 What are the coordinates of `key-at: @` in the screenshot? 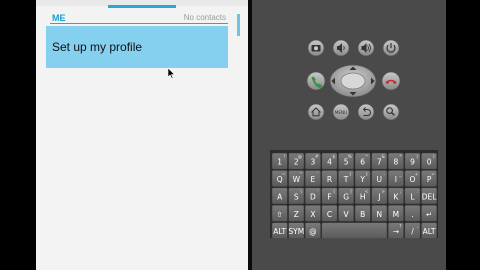 It's located at (312, 231).